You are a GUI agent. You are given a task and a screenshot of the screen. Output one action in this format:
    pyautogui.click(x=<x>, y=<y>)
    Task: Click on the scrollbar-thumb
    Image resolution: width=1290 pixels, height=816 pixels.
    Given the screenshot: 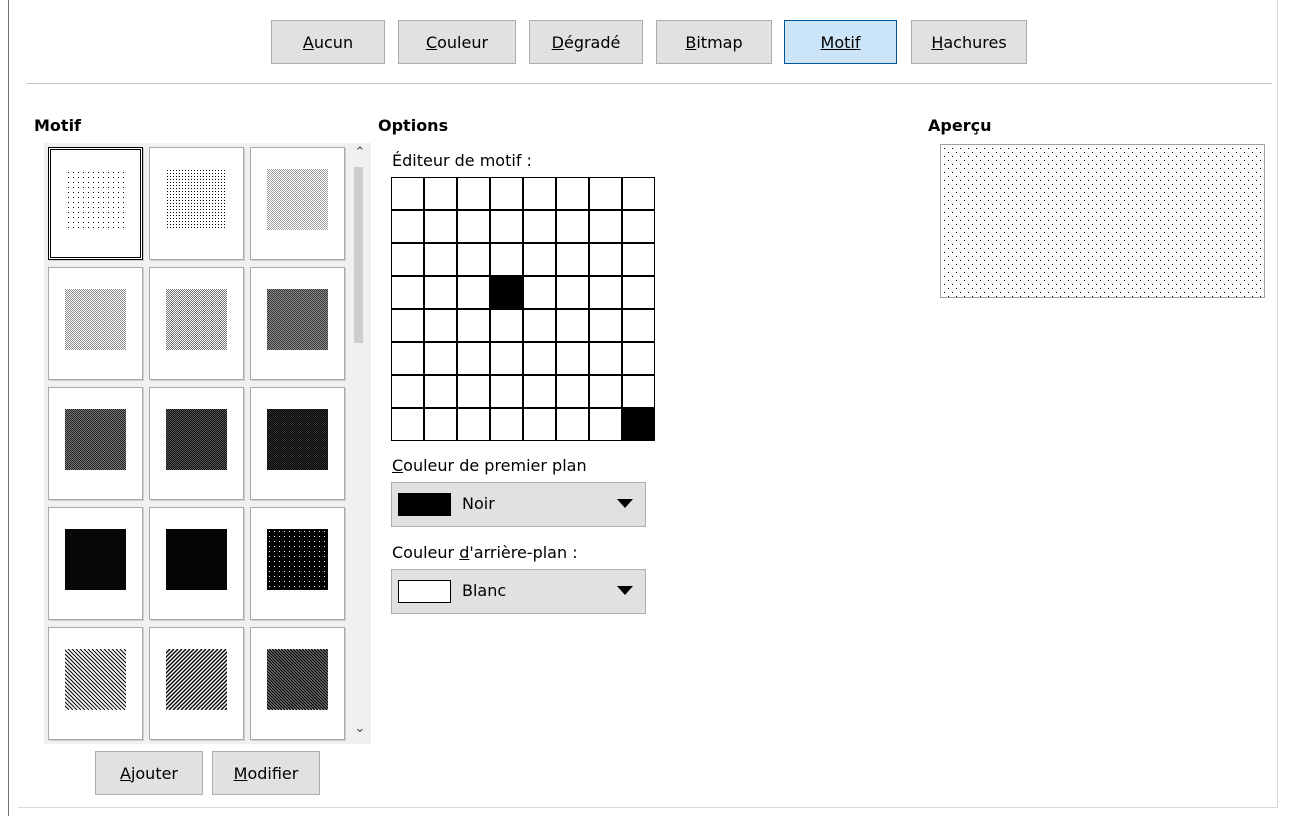 What is the action you would take?
    pyautogui.click(x=358, y=255)
    